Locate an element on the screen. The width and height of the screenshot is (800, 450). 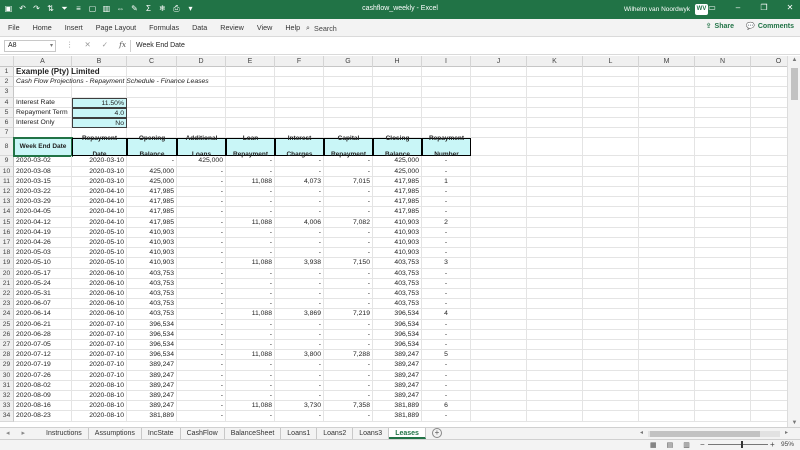
table-cell: 389,247 is located at coordinates (397, 355).